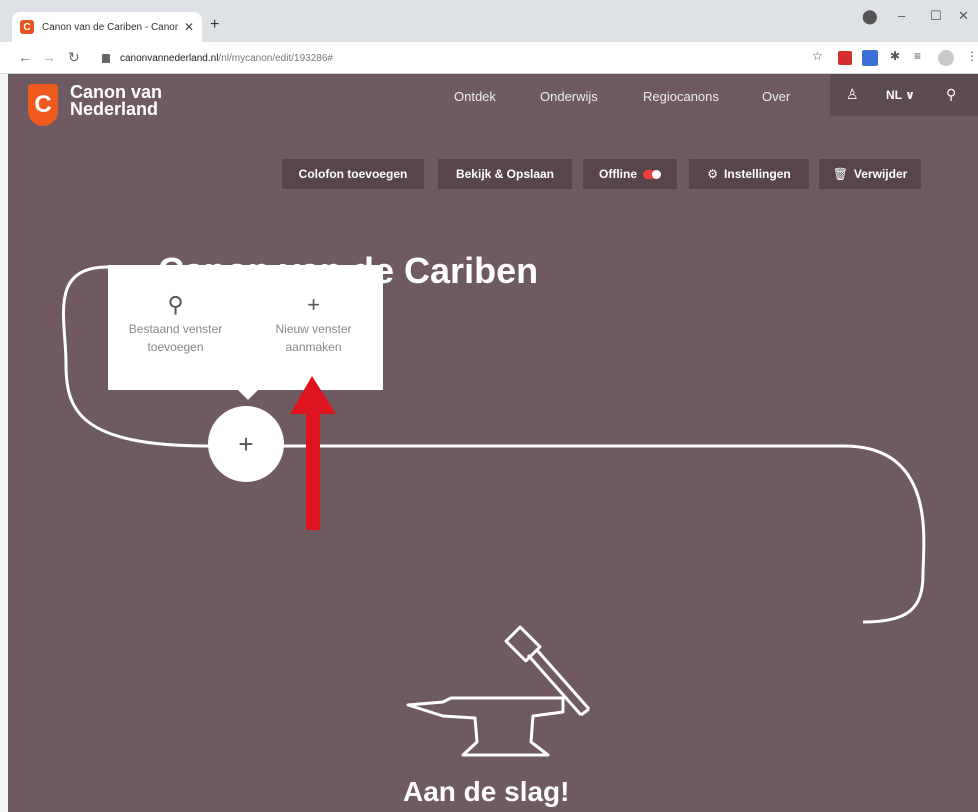  I want to click on offline-toggle-icon, so click(652, 174).